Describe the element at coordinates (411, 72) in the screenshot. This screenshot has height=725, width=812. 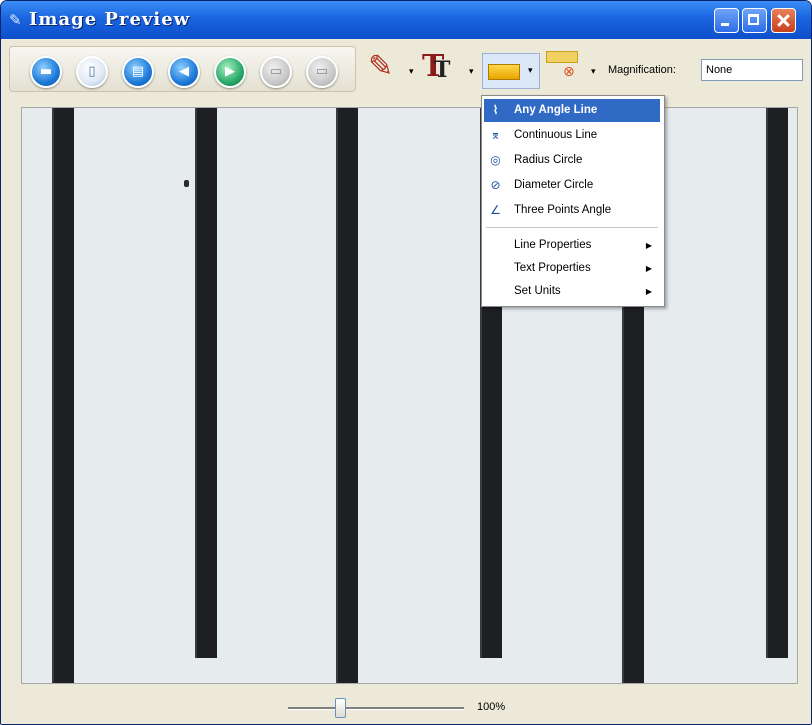
I see `pen-dropdown-arrow: ▾` at that location.